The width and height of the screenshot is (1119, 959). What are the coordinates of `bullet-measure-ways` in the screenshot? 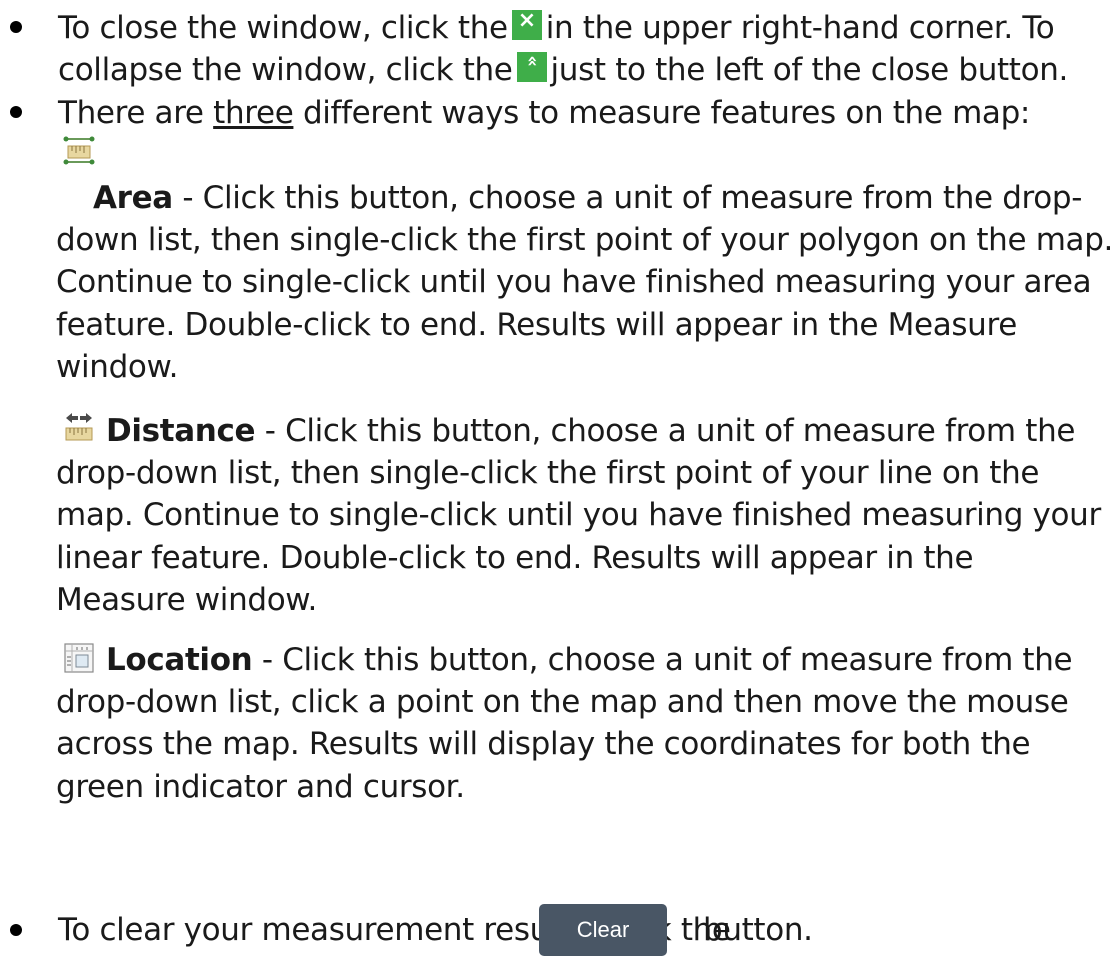 It's located at (18, 109).